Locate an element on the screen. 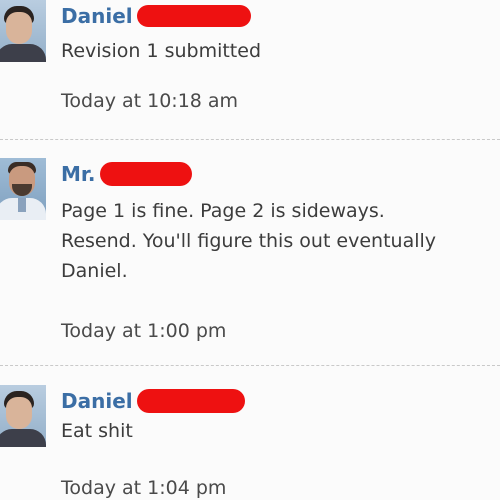 The height and width of the screenshot is (500, 500). sender-row: Mr. is located at coordinates (126, 176).